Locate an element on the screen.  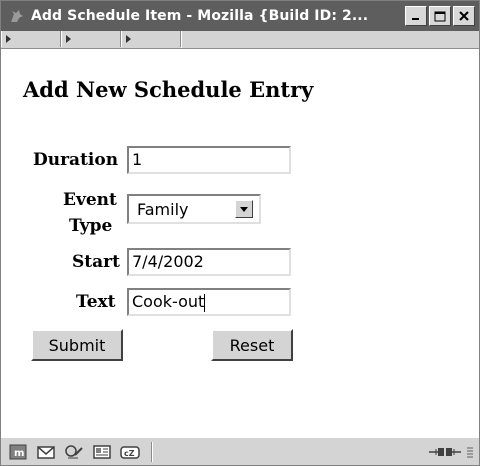
toolbar-grippy-row is located at coordinates (240, 40).